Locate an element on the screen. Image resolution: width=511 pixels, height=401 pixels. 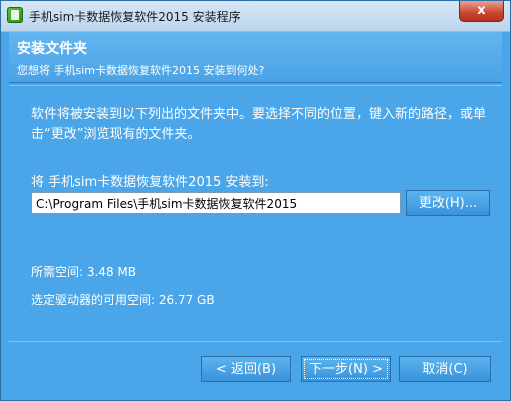
header-divider is located at coordinates (255, 85).